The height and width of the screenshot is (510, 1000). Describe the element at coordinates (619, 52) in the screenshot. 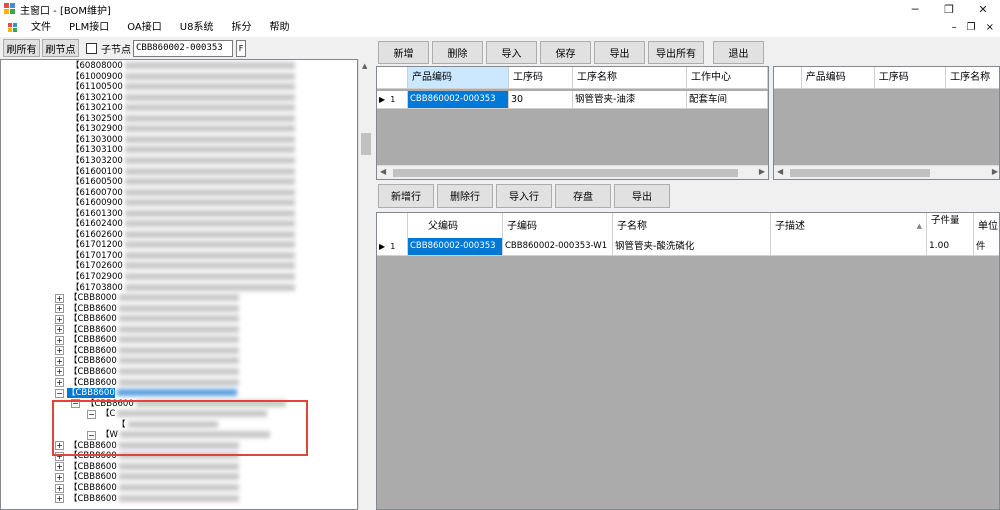

I see `export-button: 导出` at that location.